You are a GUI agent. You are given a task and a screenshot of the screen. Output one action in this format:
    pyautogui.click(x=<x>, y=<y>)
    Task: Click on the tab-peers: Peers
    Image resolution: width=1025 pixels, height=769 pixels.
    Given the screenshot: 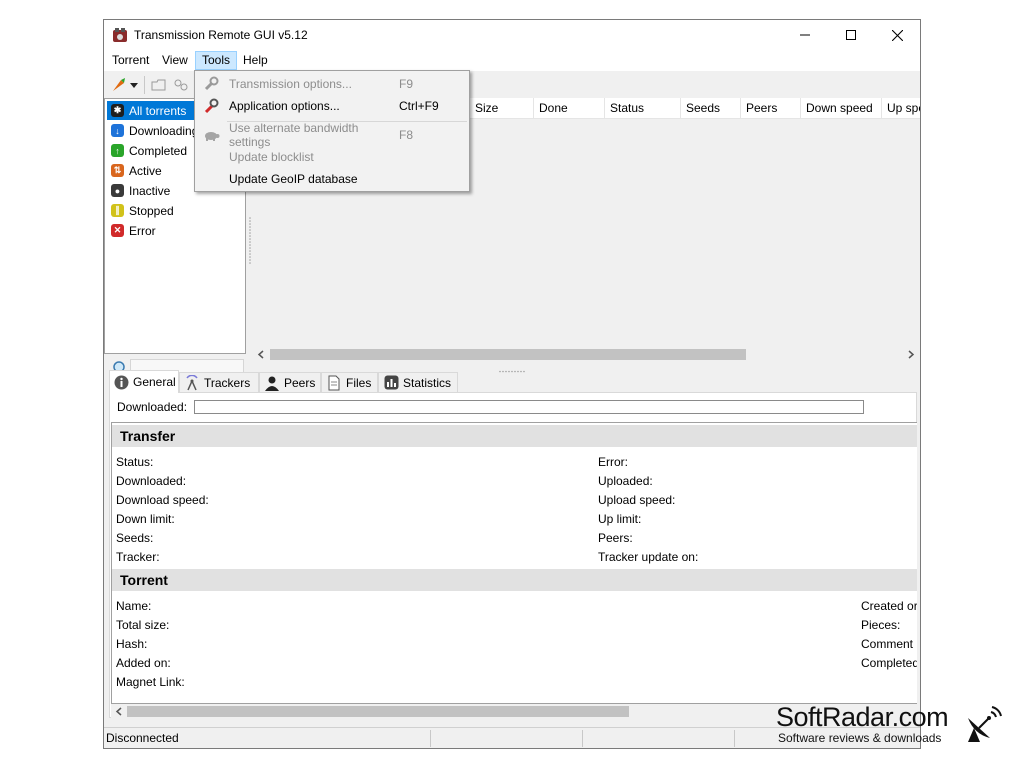 What is the action you would take?
    pyautogui.click(x=290, y=382)
    